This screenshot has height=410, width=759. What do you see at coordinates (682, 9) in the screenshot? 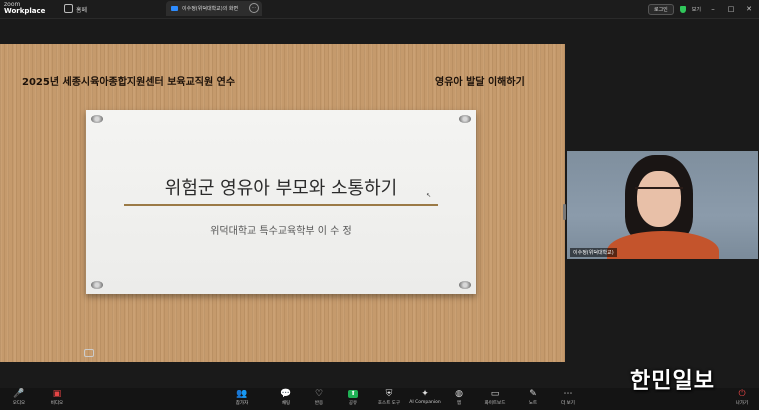
I see `shield-icon` at bounding box center [682, 9].